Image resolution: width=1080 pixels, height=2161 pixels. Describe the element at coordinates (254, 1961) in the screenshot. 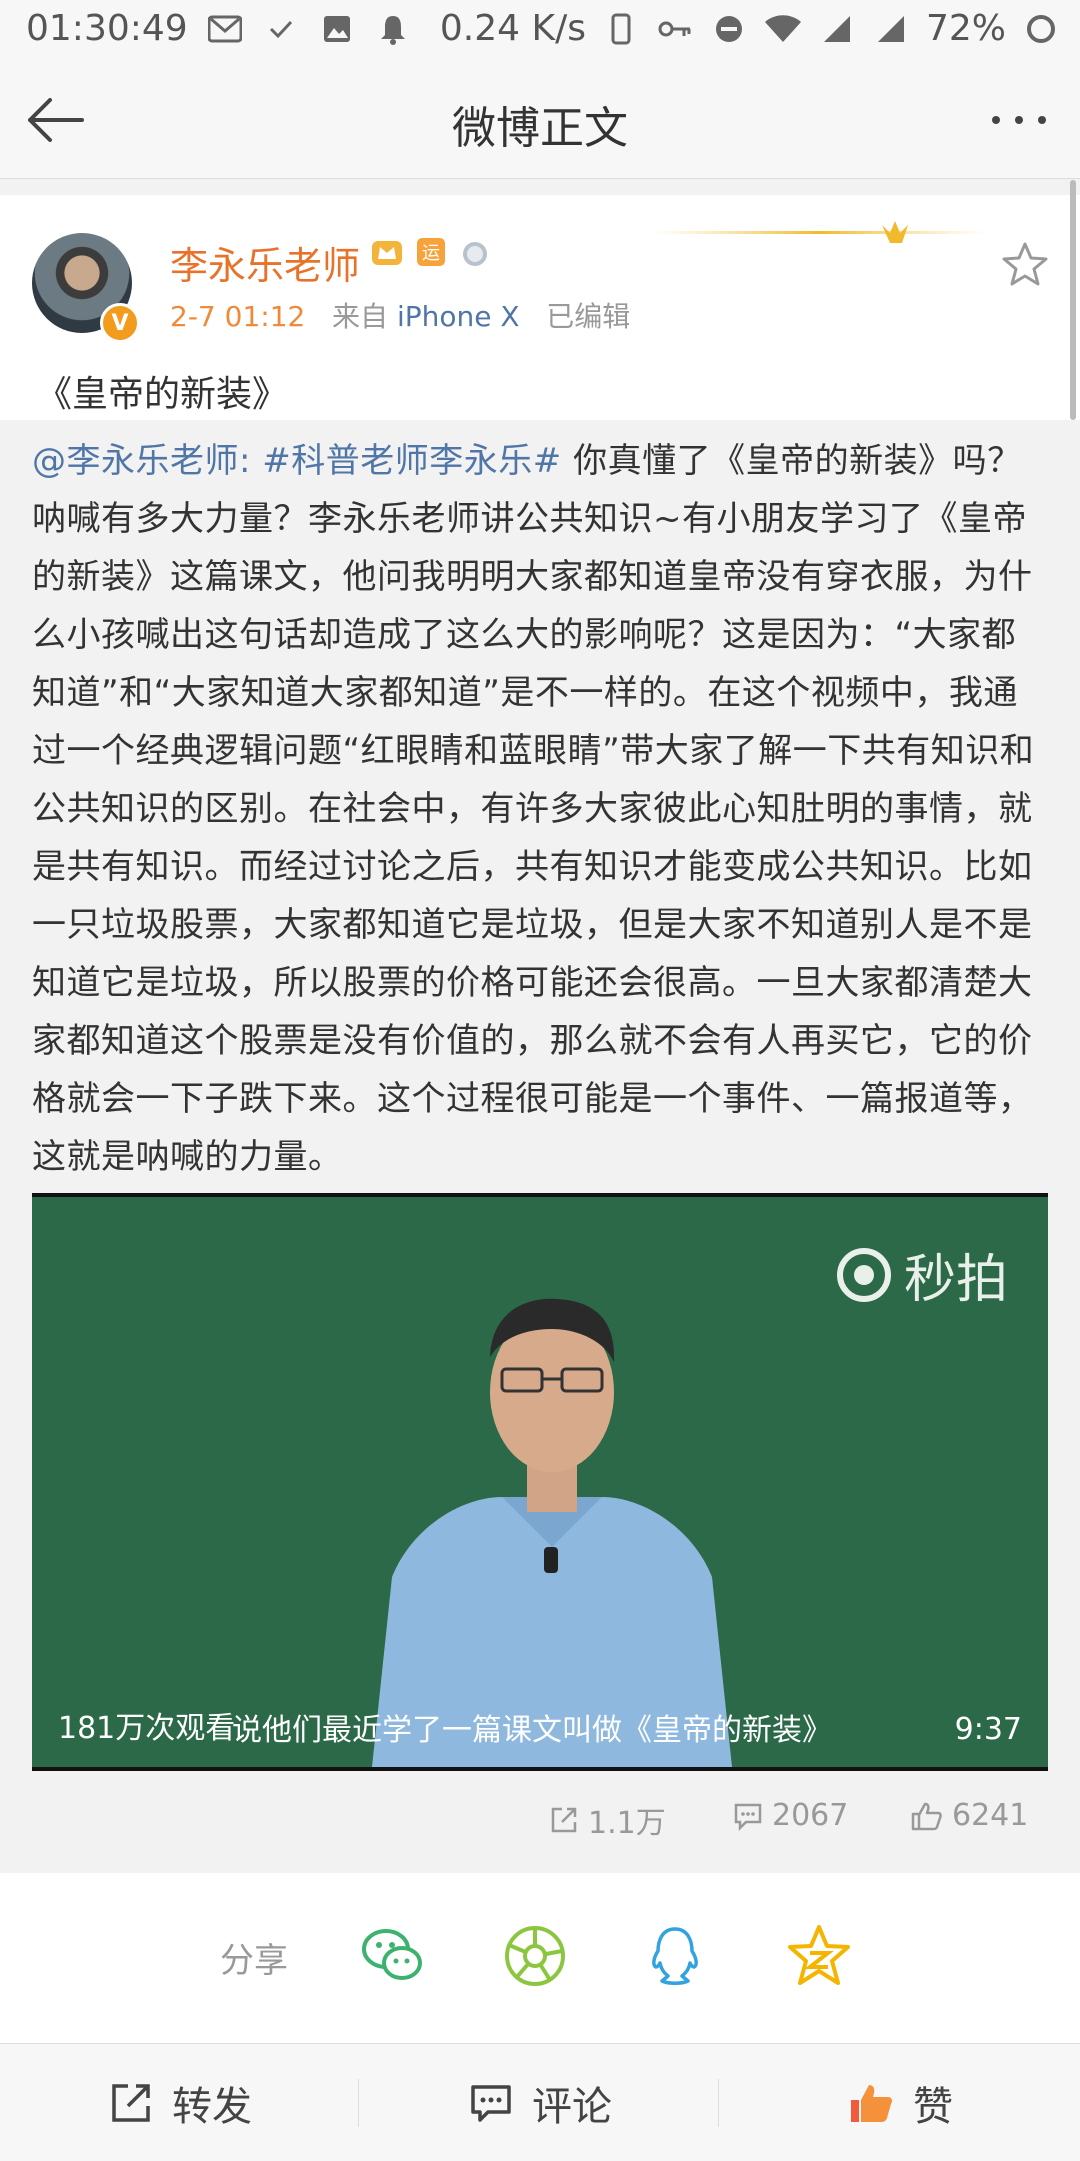

I see `share-label: 分享` at that location.